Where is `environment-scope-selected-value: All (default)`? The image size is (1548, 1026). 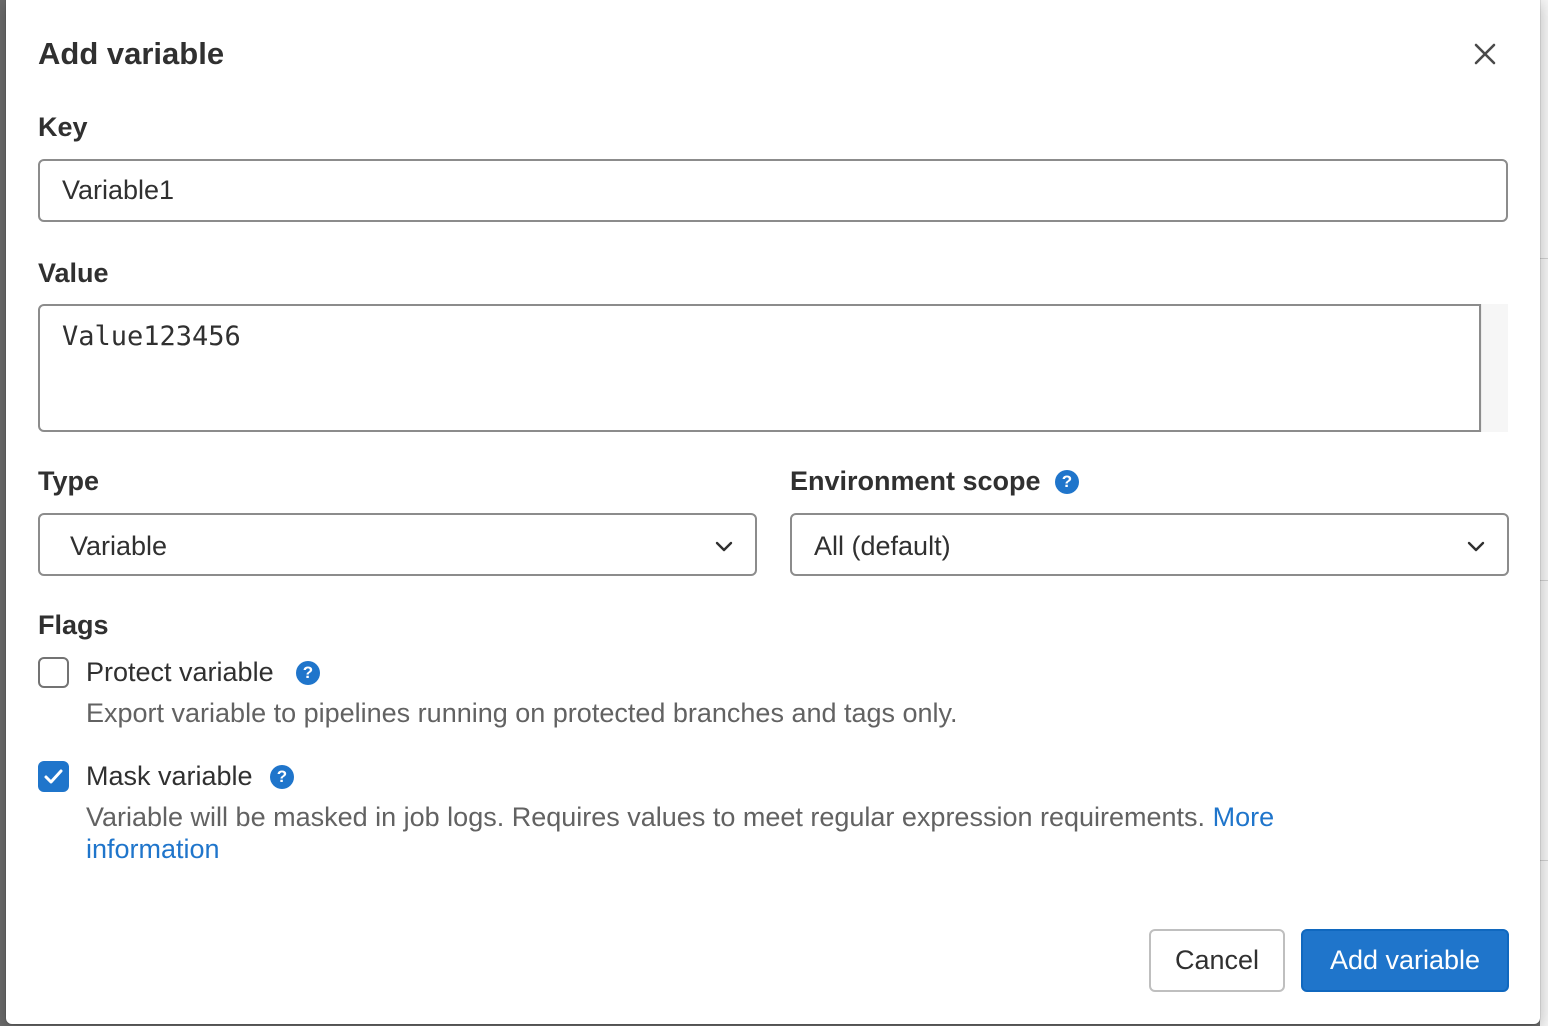
environment-scope-selected-value: All (default) is located at coordinates (882, 546).